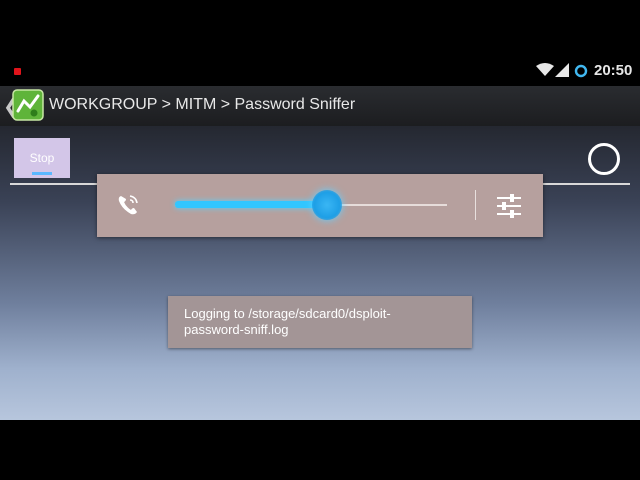 The height and width of the screenshot is (480, 640). Describe the element at coordinates (562, 70) in the screenshot. I see `signal-icon` at that location.